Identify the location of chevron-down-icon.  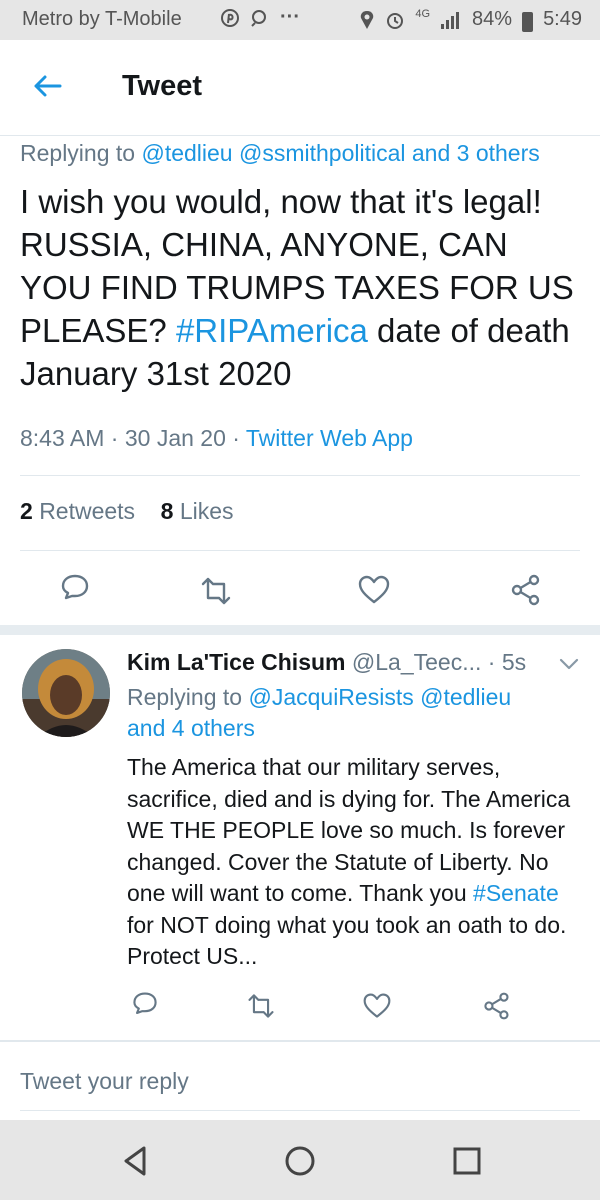
(569, 664).